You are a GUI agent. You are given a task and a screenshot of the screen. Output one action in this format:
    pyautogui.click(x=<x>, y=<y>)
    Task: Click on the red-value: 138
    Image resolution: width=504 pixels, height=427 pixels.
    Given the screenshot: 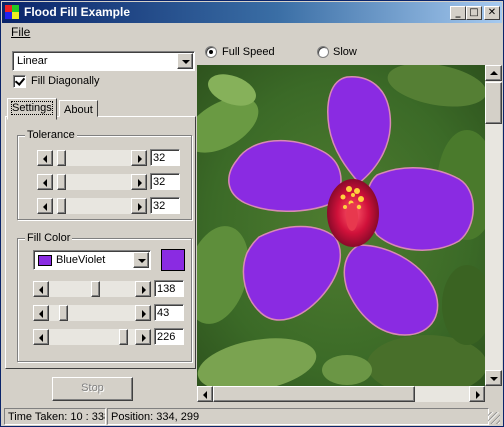 What is the action you would take?
    pyautogui.click(x=169, y=288)
    